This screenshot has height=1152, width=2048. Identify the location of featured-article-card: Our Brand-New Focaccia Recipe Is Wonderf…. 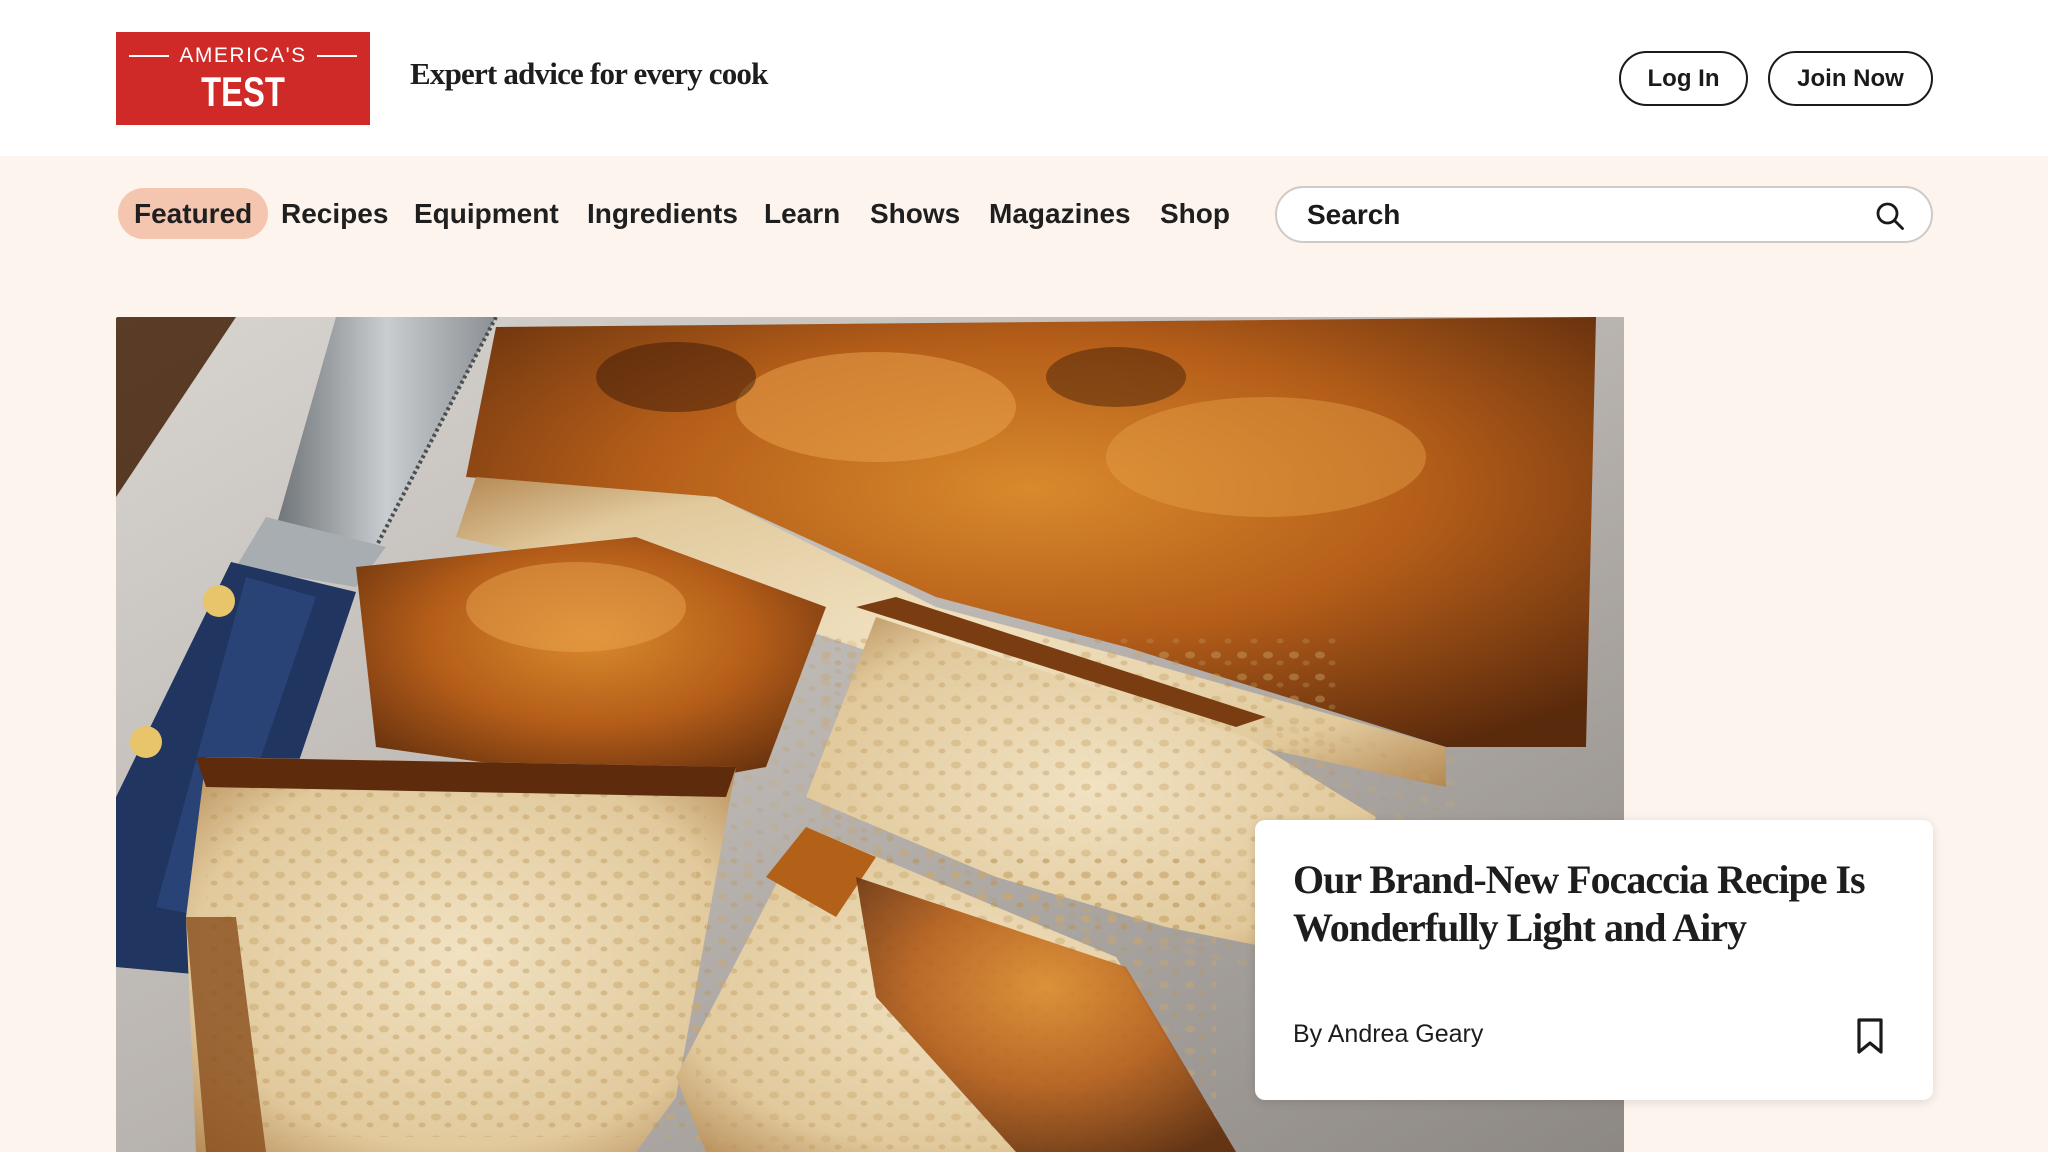
(1594, 960).